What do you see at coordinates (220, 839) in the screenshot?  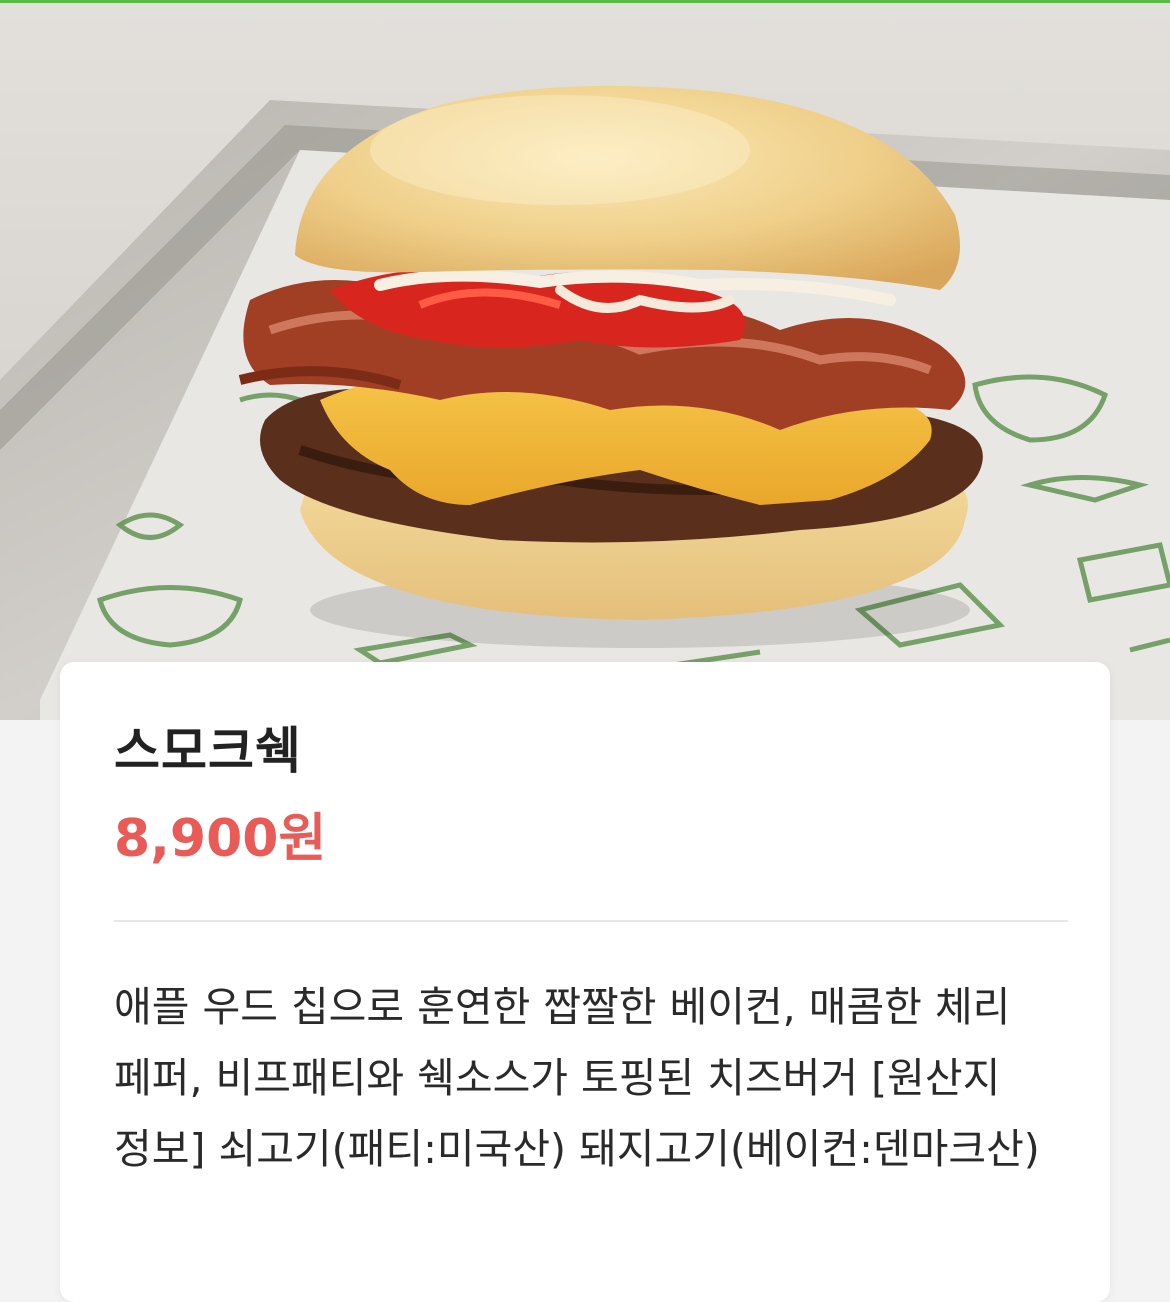 I see `product-price: 8,900원` at bounding box center [220, 839].